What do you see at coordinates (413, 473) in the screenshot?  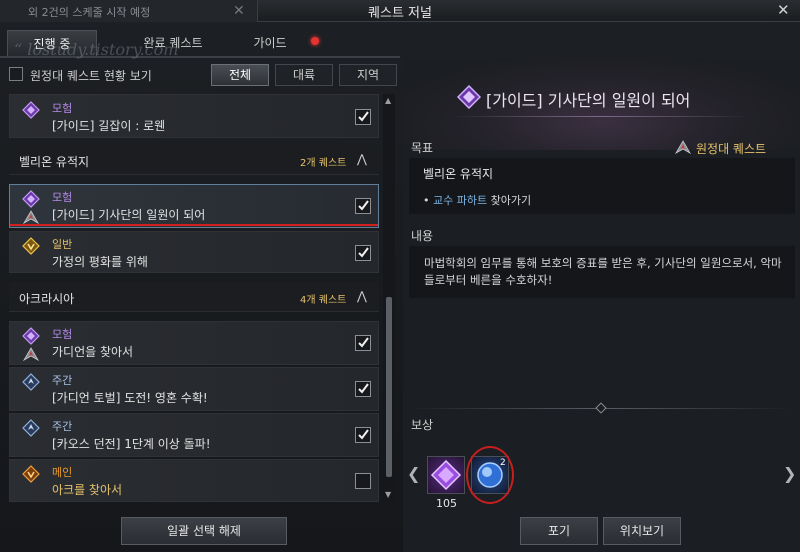 I see `reward-prev-chevron-icon: ❮` at bounding box center [413, 473].